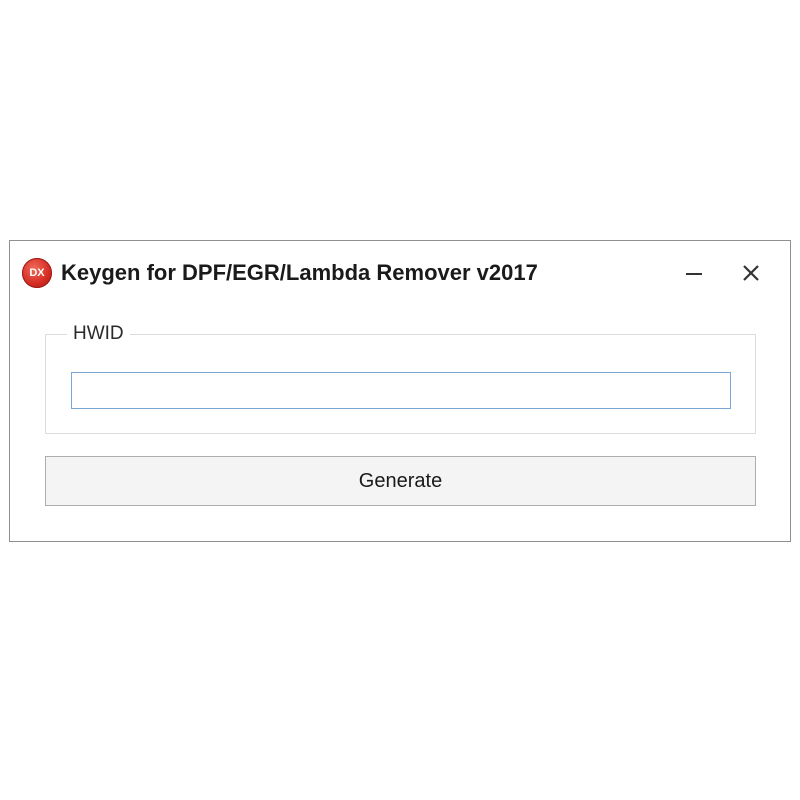 Image resolution: width=800 pixels, height=800 pixels. I want to click on minimize-icon, so click(694, 274).